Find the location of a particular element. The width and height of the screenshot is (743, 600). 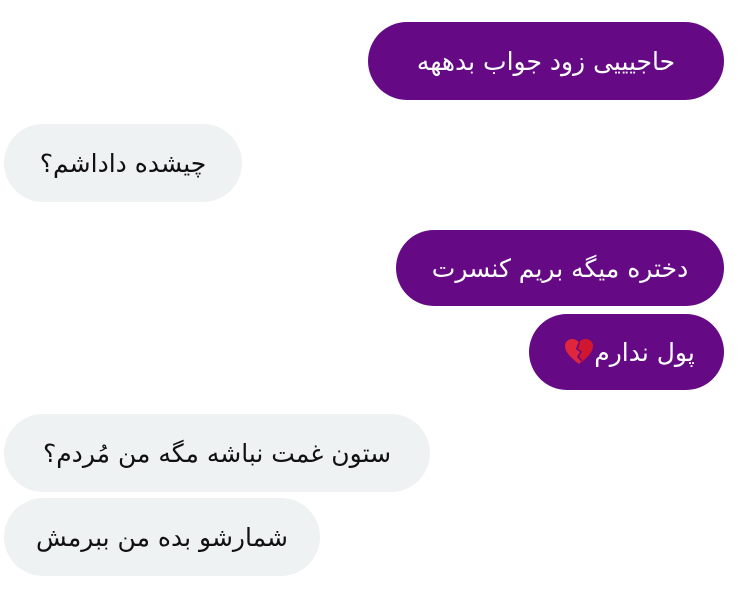

message-text: ستون غمت نباشه مگه من مُردم؟ is located at coordinates (217, 453).